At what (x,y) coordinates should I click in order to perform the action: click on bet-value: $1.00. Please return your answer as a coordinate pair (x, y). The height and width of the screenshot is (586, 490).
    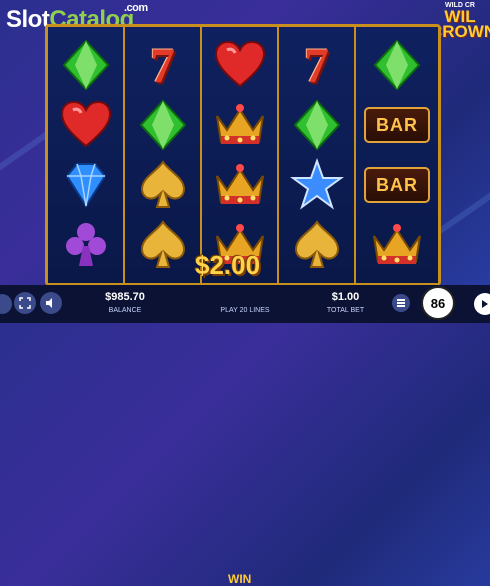
    Looking at the image, I should click on (345, 297).